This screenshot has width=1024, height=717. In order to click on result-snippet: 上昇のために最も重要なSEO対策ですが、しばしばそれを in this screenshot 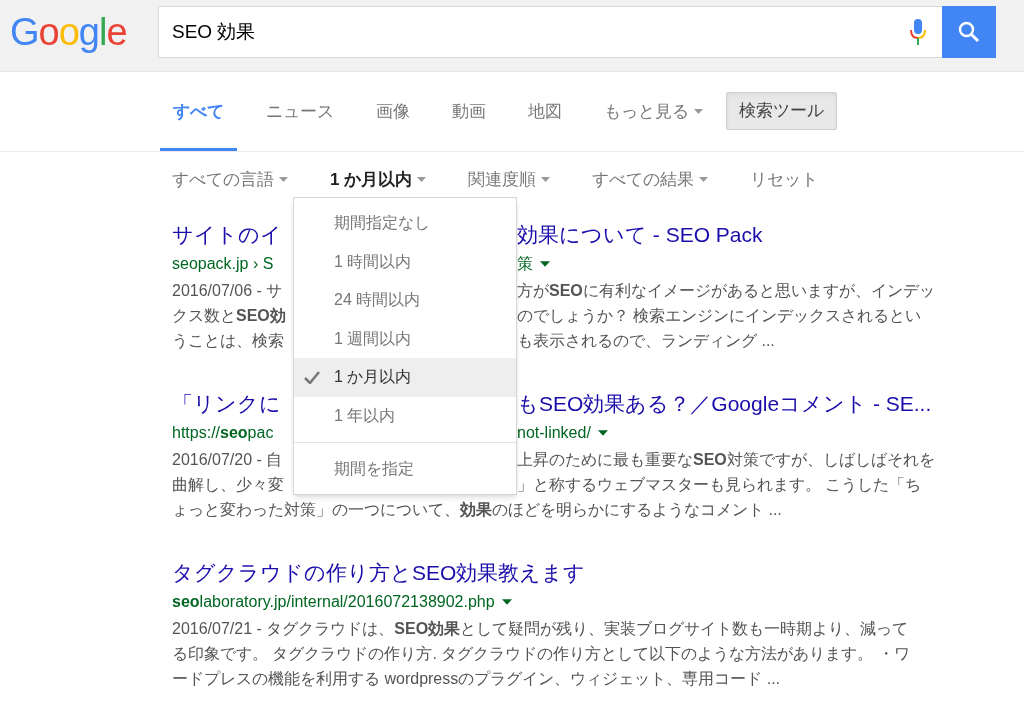, I will do `click(726, 459)`.